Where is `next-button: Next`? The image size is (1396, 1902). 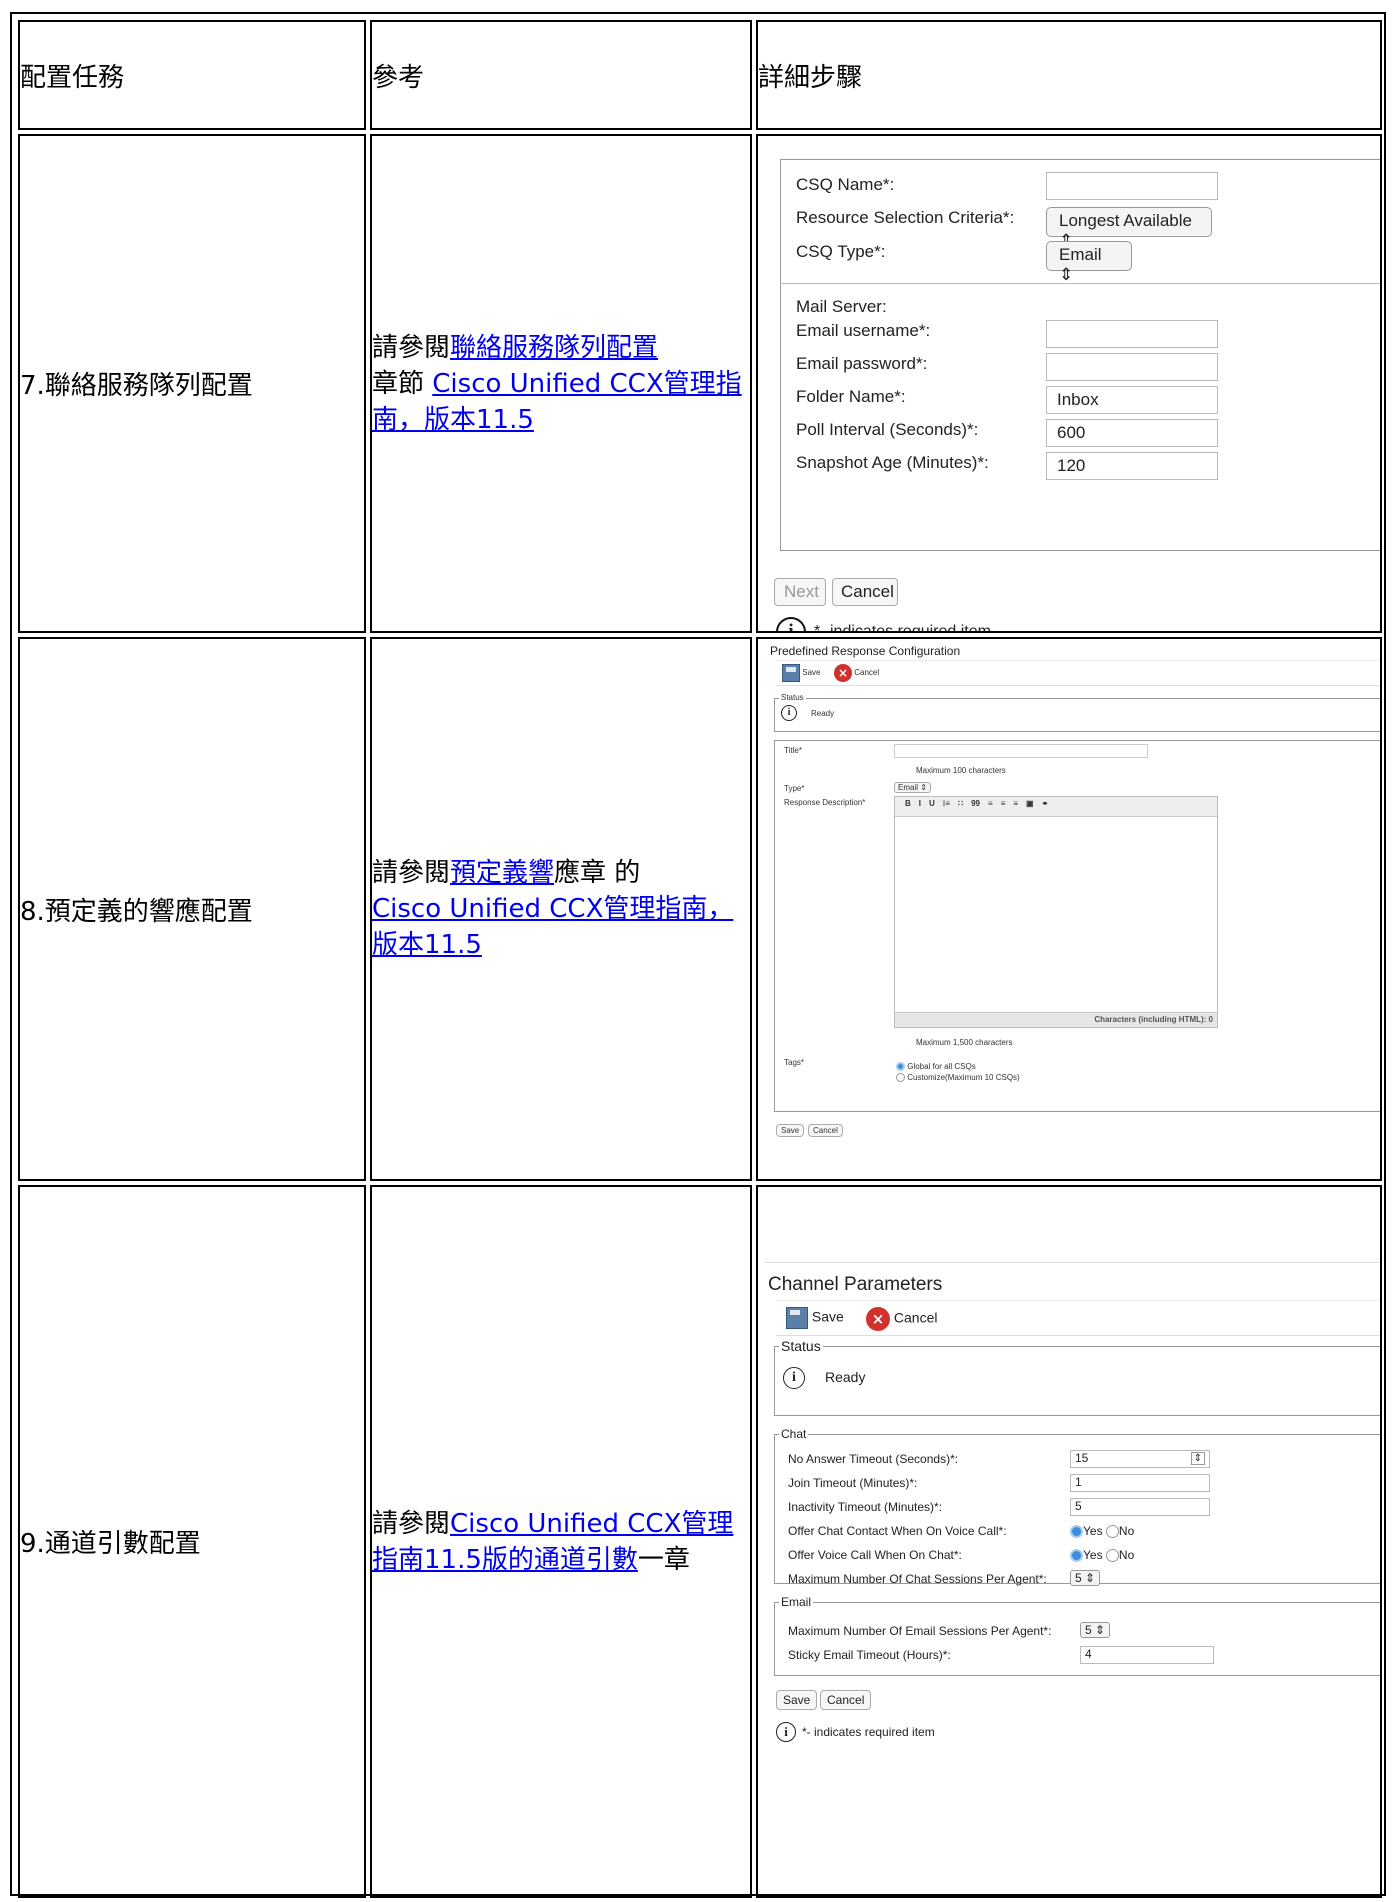
next-button: Next is located at coordinates (800, 592).